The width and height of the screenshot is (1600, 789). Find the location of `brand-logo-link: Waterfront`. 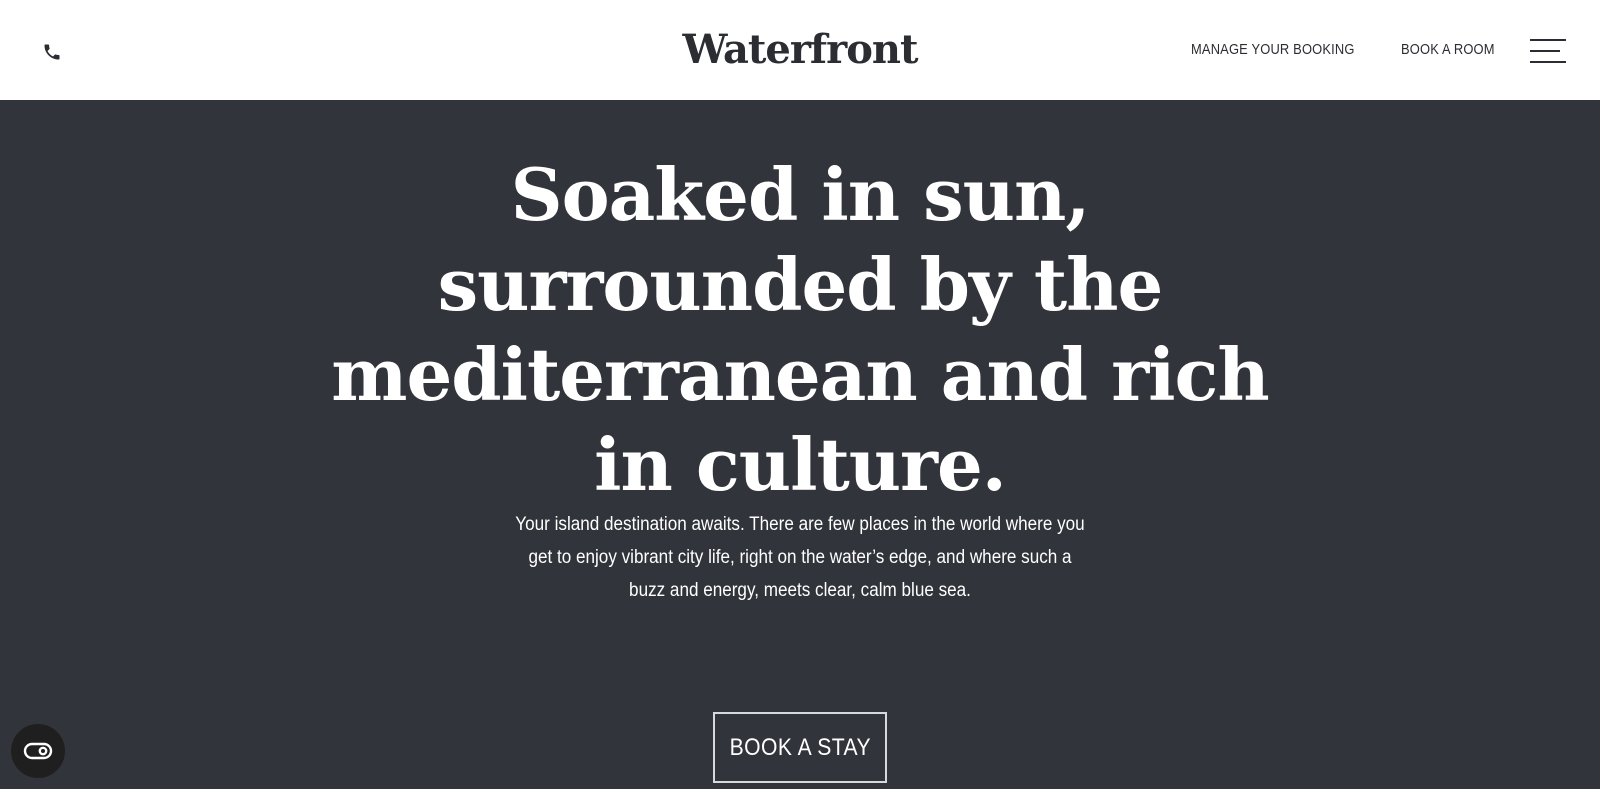

brand-logo-link: Waterfront is located at coordinates (801, 49).